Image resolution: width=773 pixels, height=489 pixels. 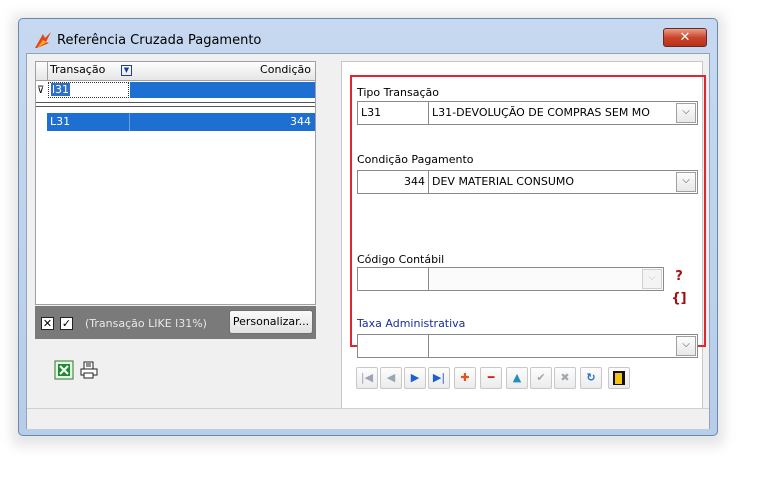 I want to click on taxa-administrativa-select, so click(x=563, y=346).